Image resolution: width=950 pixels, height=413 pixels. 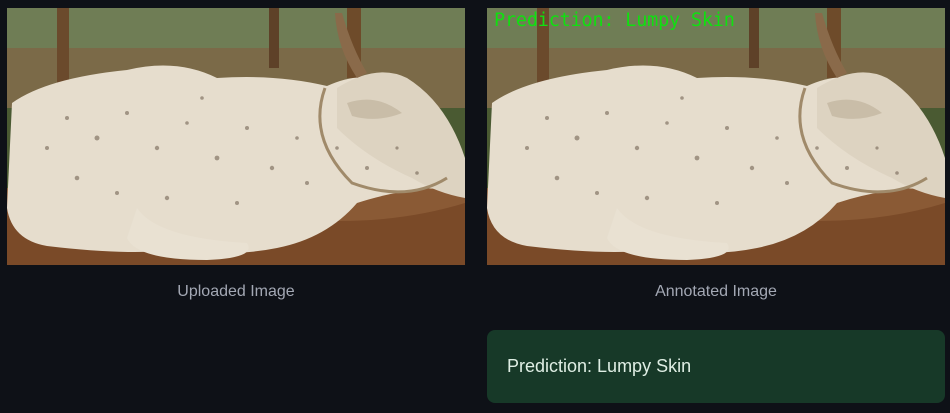 I want to click on annotated-image-caption: Annotated Image, so click(x=716, y=291).